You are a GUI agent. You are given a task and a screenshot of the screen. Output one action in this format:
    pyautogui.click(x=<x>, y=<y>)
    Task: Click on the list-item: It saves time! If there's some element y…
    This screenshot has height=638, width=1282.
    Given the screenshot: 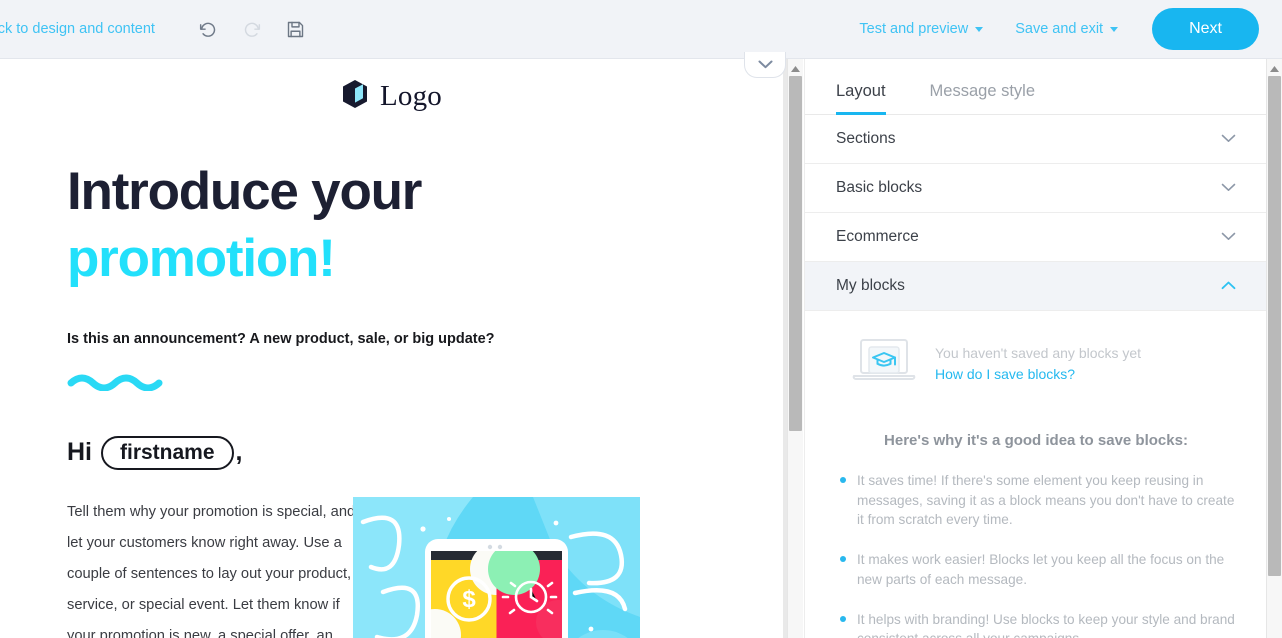 What is the action you would take?
    pyautogui.click(x=1036, y=500)
    